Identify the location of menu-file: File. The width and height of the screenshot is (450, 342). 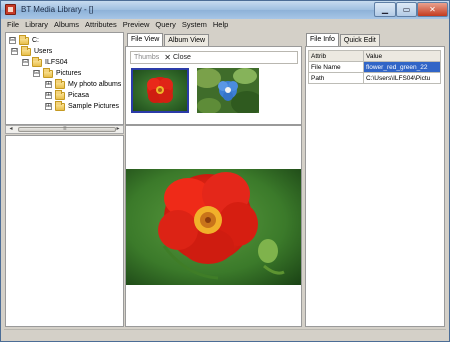
(13, 25).